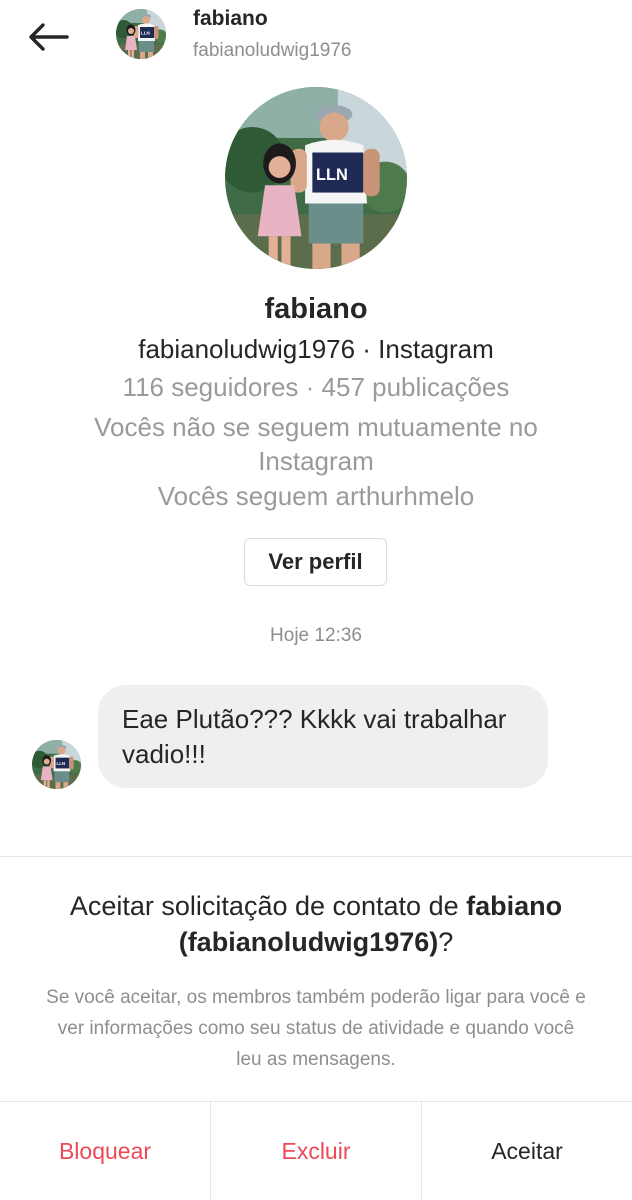  Describe the element at coordinates (316, 635) in the screenshot. I see `message-timestamp: Hoje 12:36` at that location.